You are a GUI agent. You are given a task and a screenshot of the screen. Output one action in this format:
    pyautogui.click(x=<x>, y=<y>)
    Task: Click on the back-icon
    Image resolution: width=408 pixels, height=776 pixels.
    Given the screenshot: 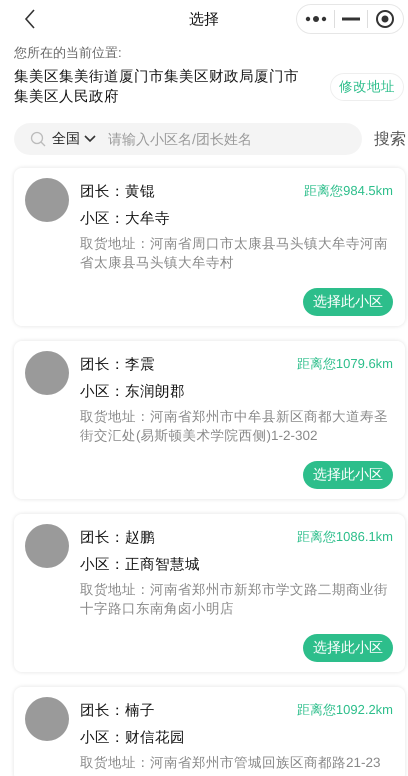 What is the action you would take?
    pyautogui.click(x=30, y=19)
    